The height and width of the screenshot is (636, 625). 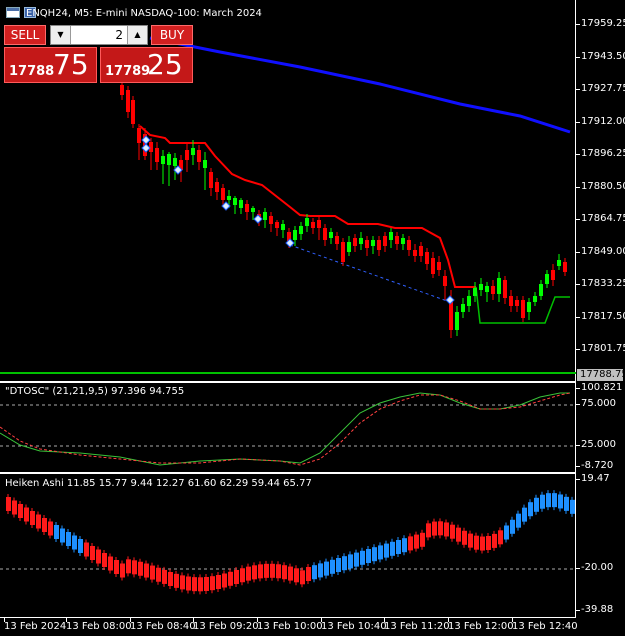 I want to click on time-axis-label: 13 Feb 11:20, so click(x=417, y=626).